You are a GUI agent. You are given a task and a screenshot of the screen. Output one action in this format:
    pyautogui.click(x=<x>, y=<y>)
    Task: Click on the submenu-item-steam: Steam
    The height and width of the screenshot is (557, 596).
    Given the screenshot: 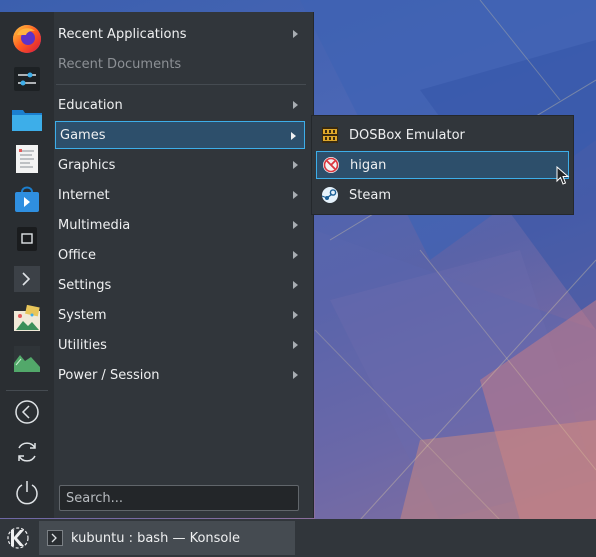 What is the action you would take?
    pyautogui.click(x=442, y=195)
    